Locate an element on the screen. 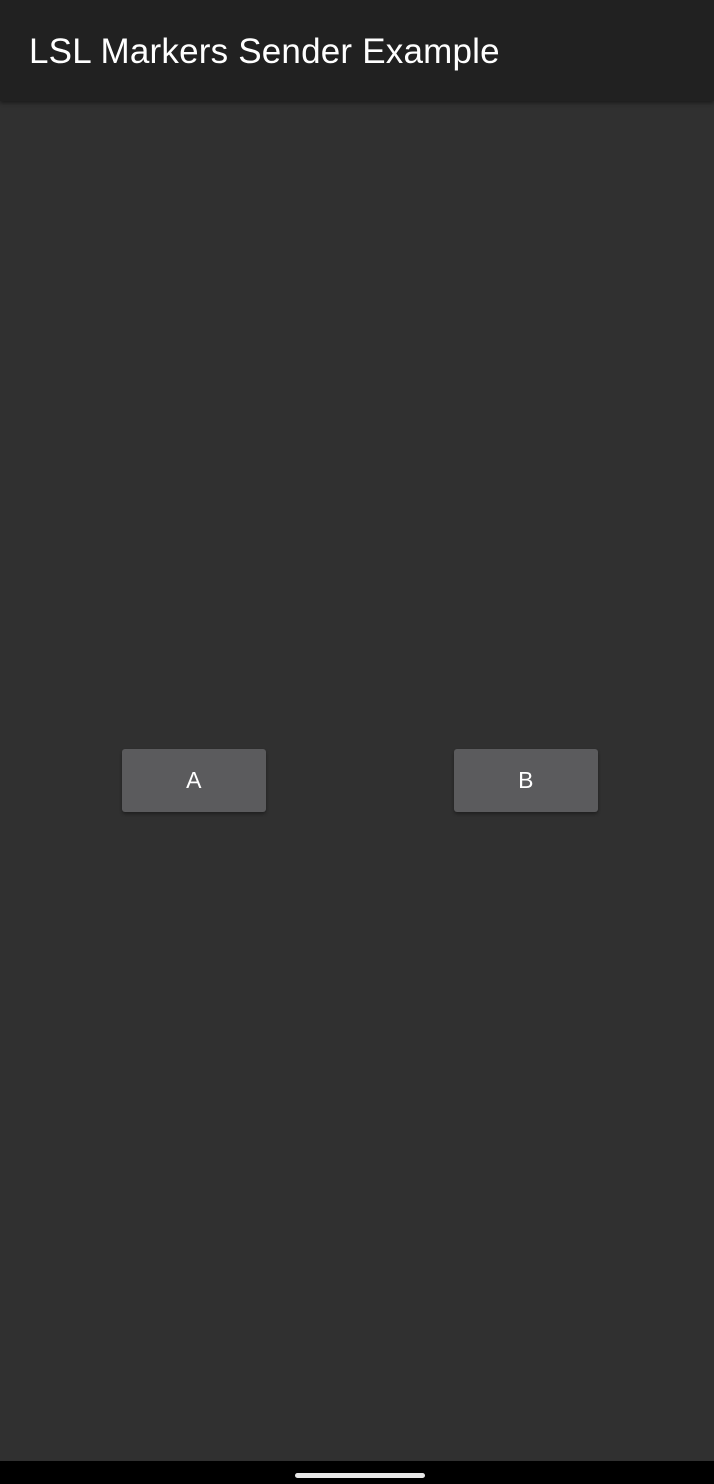 The height and width of the screenshot is (1484, 714). app-bar: LSL Markers Sender Example is located at coordinates (357, 50).